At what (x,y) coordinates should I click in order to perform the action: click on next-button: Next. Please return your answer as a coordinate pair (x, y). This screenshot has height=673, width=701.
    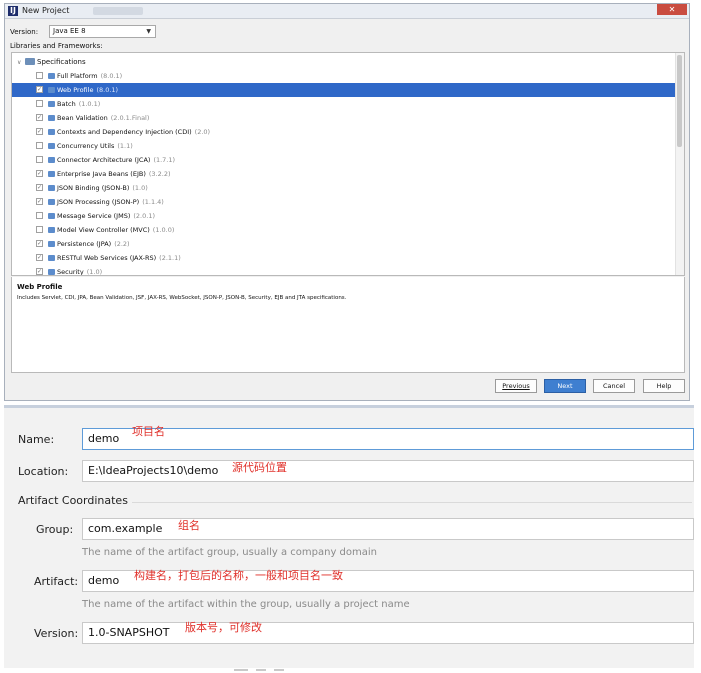
    Looking at the image, I should click on (565, 386).